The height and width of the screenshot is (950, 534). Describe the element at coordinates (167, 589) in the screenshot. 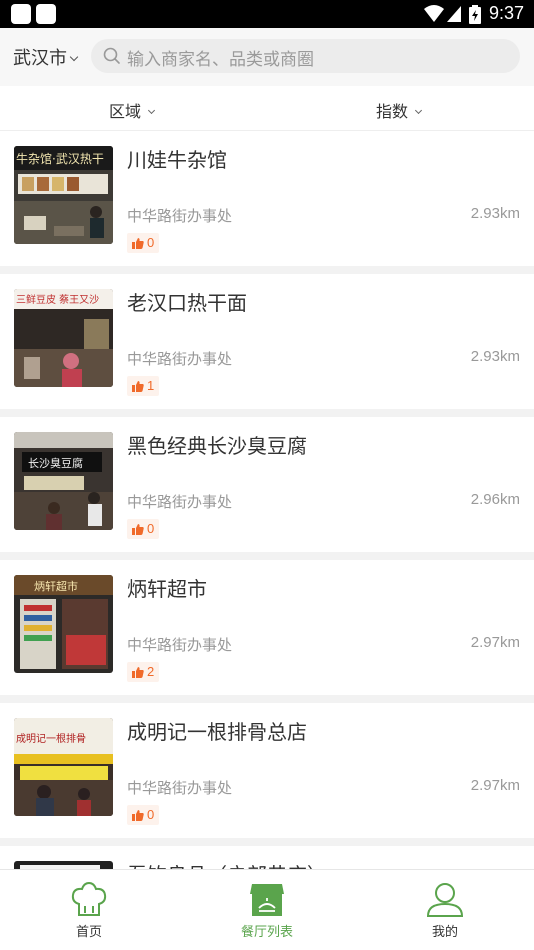

I see `restaurant-name: 炳轩超市` at that location.